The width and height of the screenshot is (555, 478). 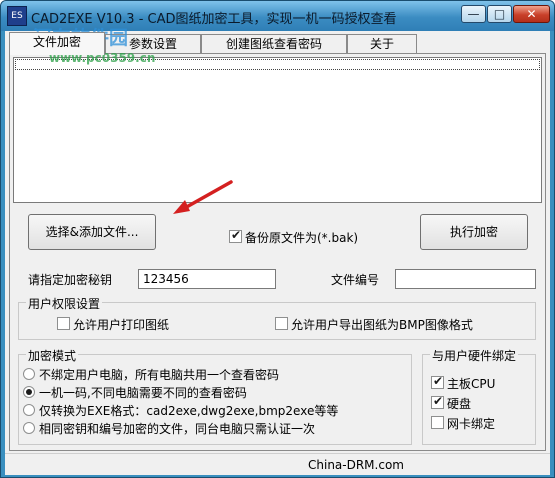 What do you see at coordinates (499, 14) in the screenshot?
I see `maximize-button: □` at bounding box center [499, 14].